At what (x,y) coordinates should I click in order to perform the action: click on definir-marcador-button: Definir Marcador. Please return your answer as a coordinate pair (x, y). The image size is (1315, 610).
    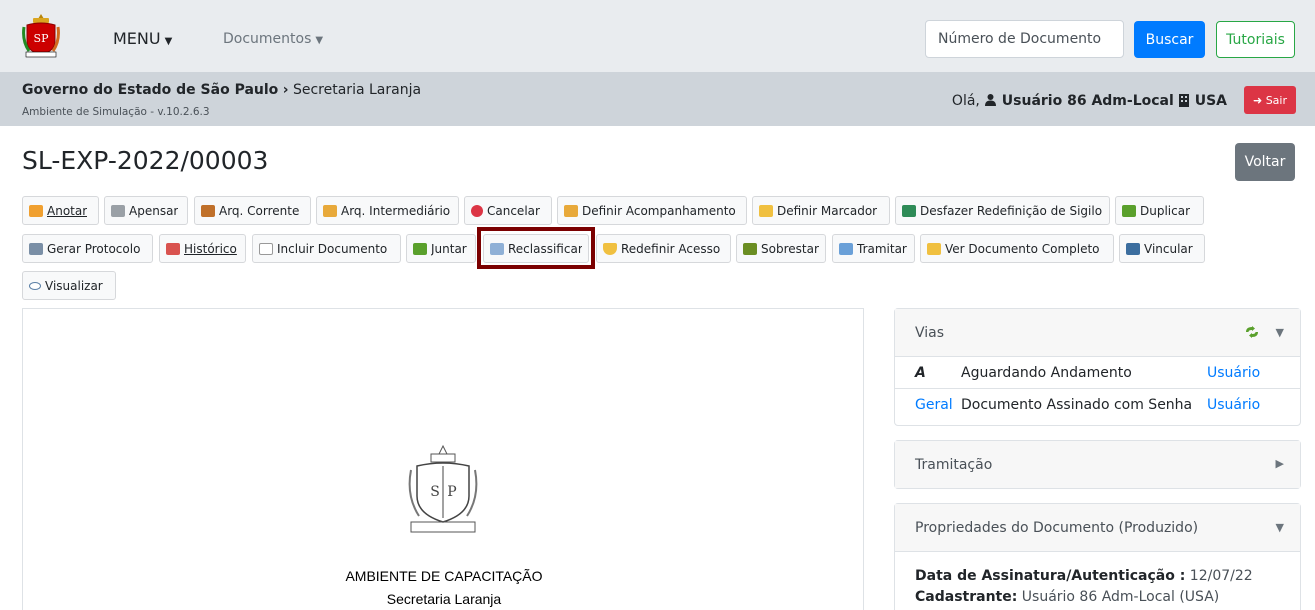
    Looking at the image, I should click on (821, 210).